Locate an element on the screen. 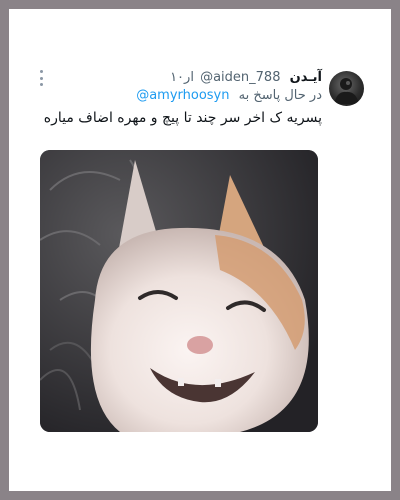 The width and height of the screenshot is (400, 500). more-options-icon is located at coordinates (41, 78).